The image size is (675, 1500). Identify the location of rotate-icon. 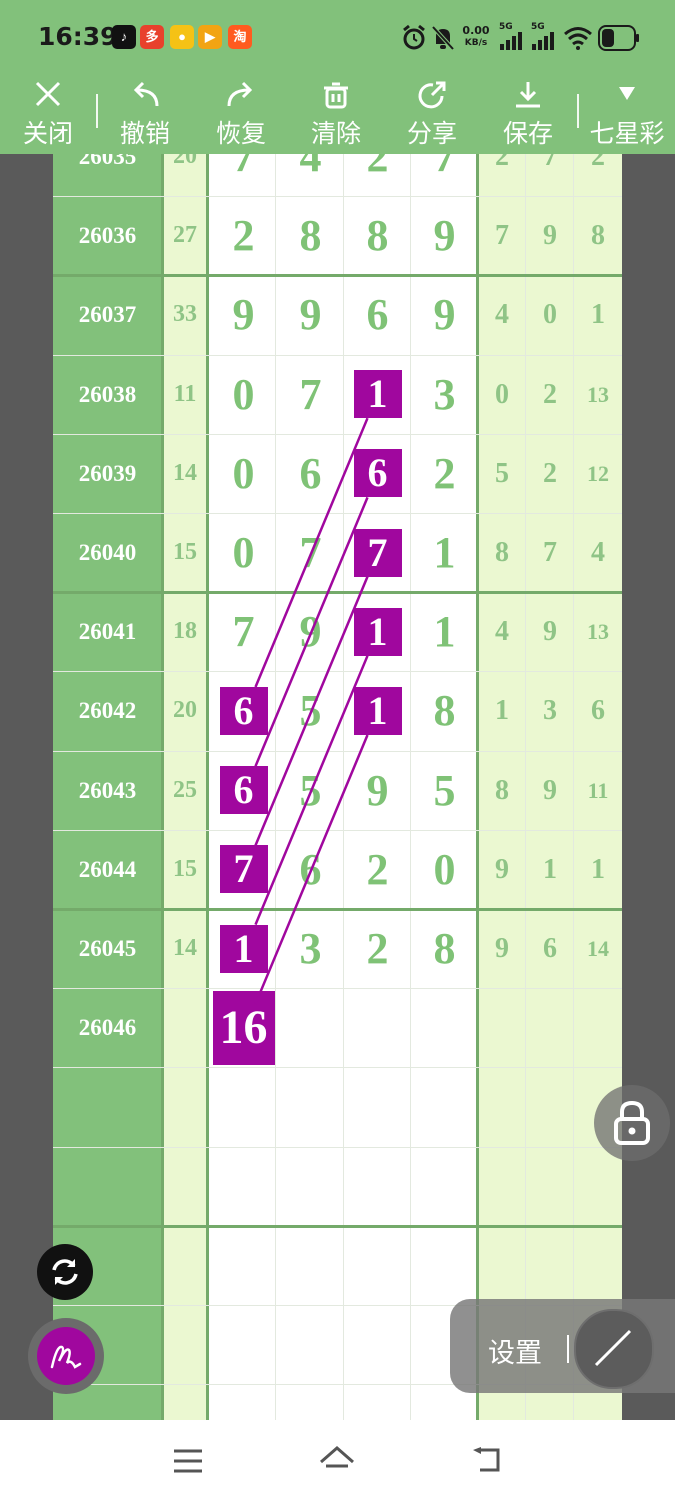
(65, 1272).